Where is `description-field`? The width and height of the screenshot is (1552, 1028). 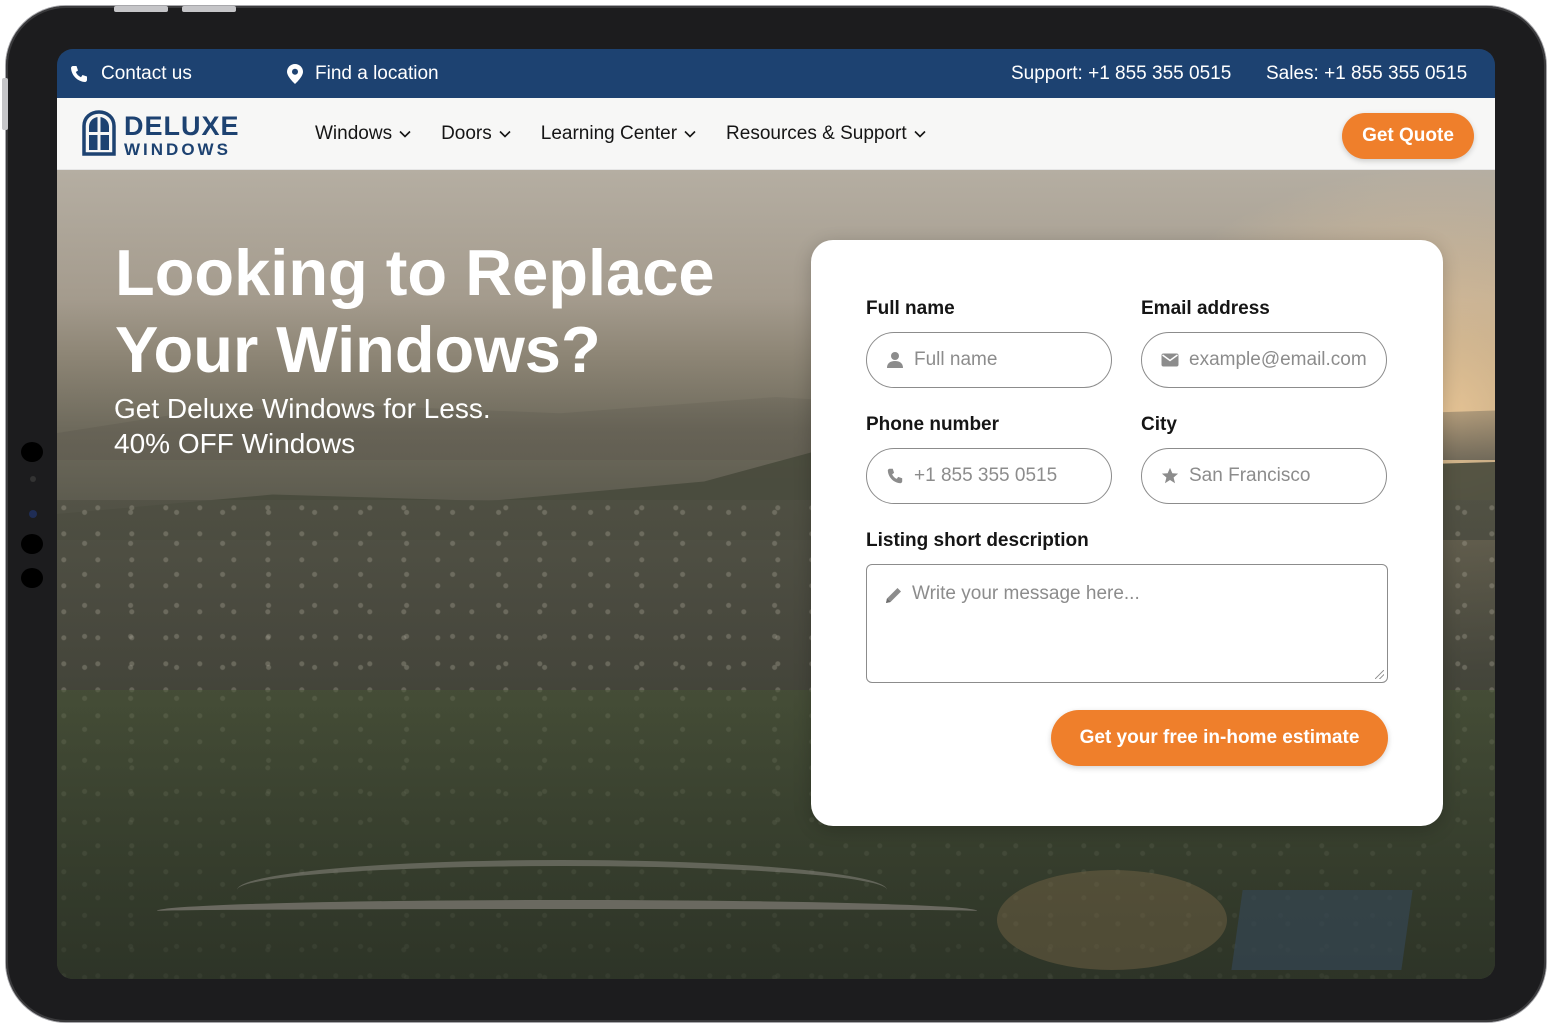
description-field is located at coordinates (1127, 623).